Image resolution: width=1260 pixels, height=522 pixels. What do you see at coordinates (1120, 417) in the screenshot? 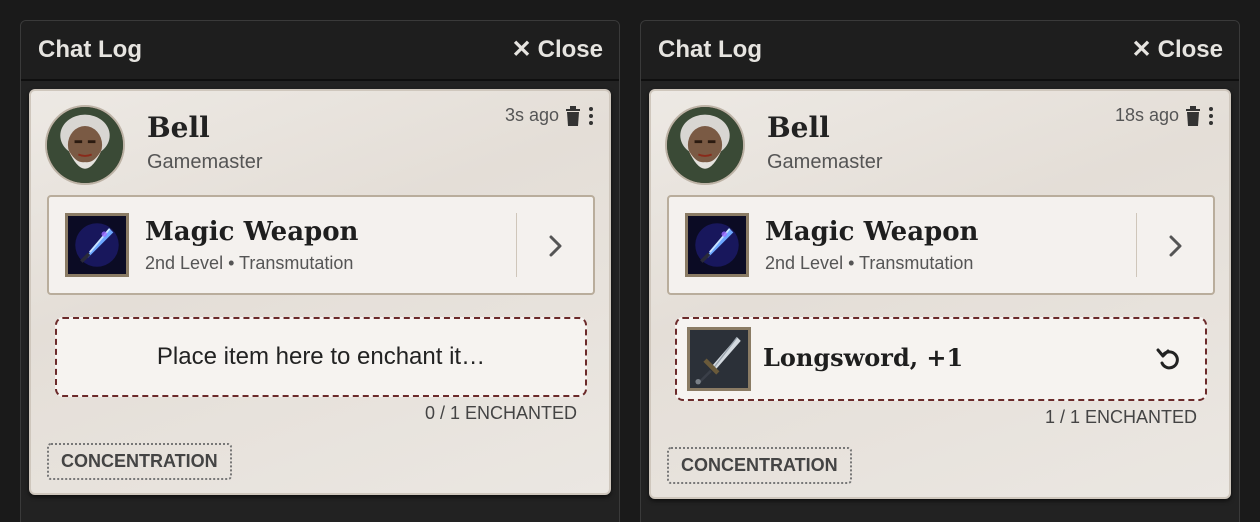
I see `enchant-count: 1 / 1 ENCHANTED` at bounding box center [1120, 417].